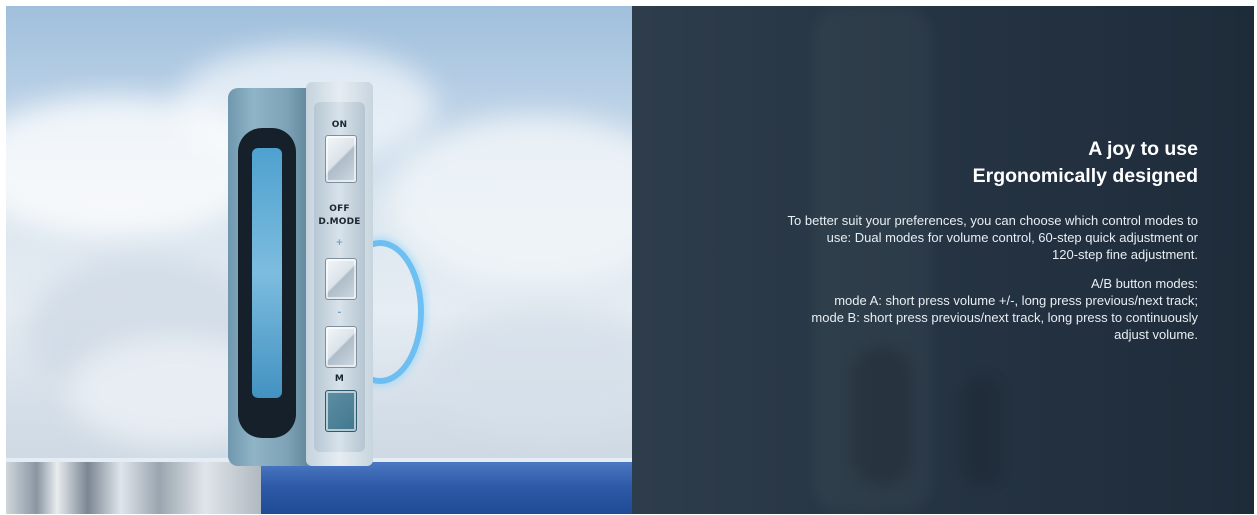 The height and width of the screenshot is (515, 1257). What do you see at coordinates (938, 163) in the screenshot?
I see `feature-heading: A joy to use Ergonomically designed` at bounding box center [938, 163].